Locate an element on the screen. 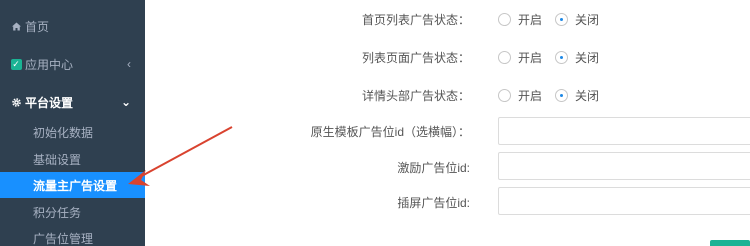 Image resolution: width=750 pixels, height=246 pixels. form-label-reward-ad-id: 激励广告位id: is located at coordinates (433, 168).